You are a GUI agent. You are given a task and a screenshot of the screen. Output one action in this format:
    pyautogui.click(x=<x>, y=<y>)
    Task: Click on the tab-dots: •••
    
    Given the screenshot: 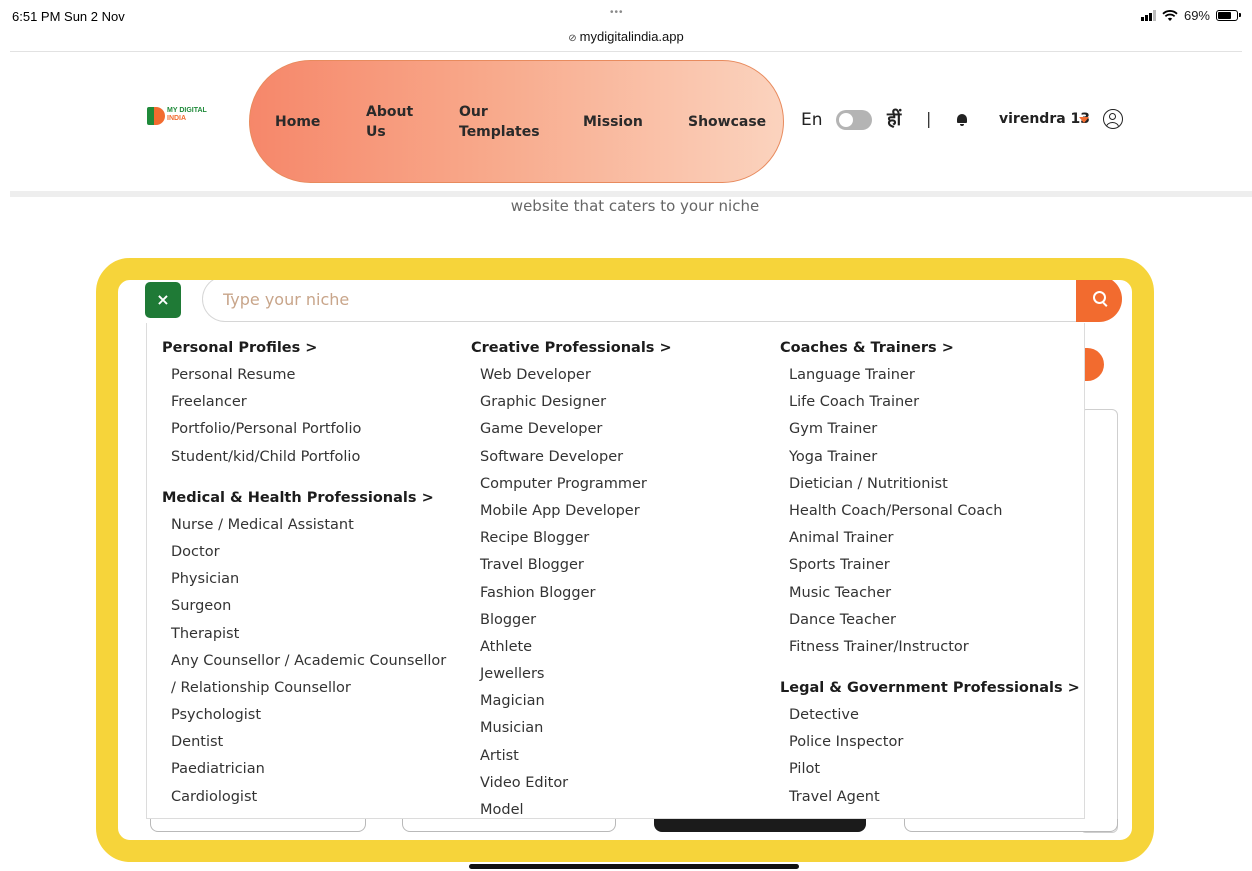 What is the action you would take?
    pyautogui.click(x=617, y=12)
    